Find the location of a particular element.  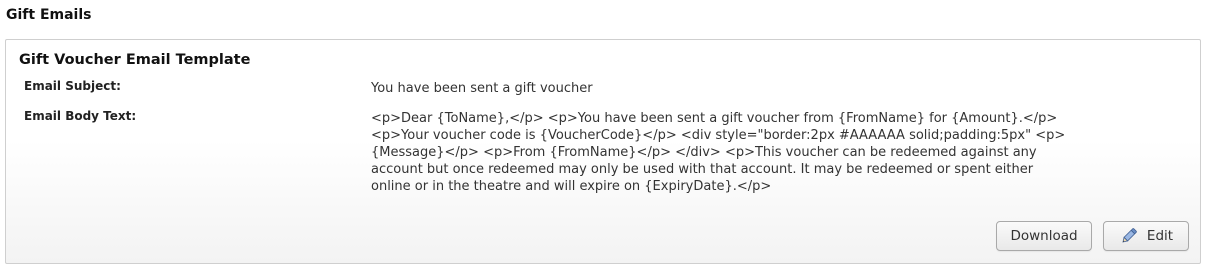

download-button-label: Download is located at coordinates (1044, 236).